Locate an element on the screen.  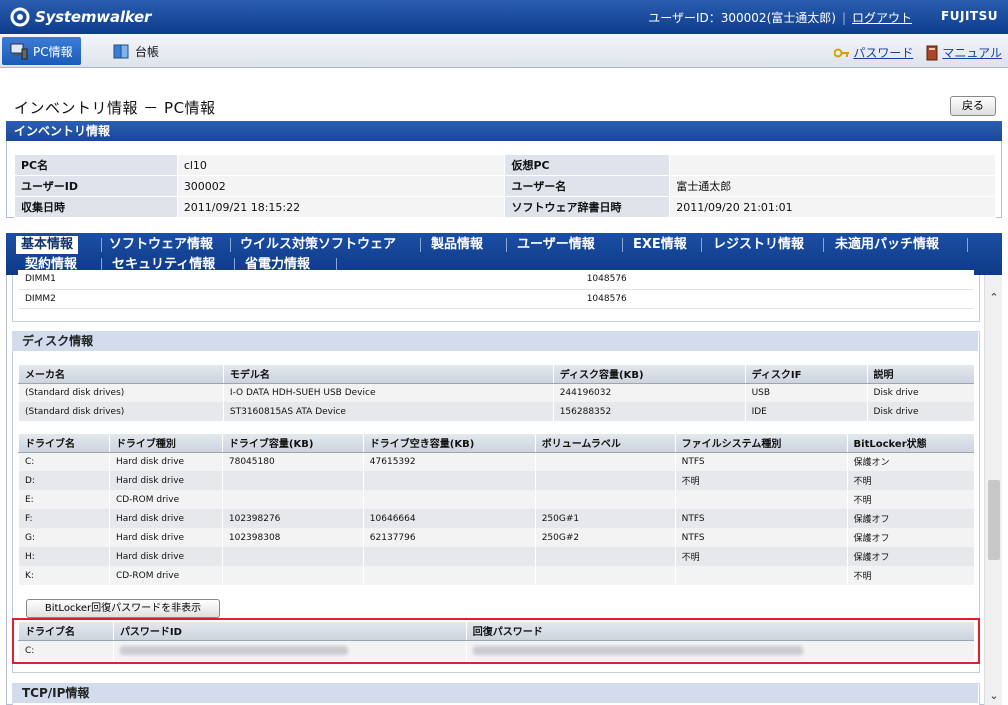
col-disk-capacity: ディスク容量(KB) is located at coordinates (649, 374).